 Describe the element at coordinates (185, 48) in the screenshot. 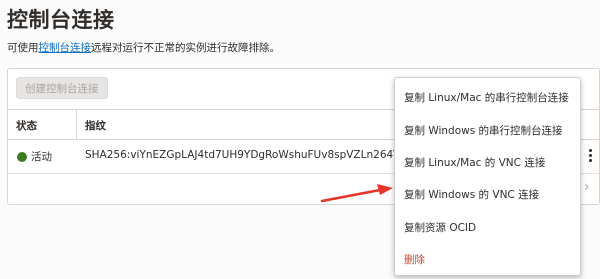

I see `description-suffix: 远程对运行不正常的实例进行故障排除。` at that location.